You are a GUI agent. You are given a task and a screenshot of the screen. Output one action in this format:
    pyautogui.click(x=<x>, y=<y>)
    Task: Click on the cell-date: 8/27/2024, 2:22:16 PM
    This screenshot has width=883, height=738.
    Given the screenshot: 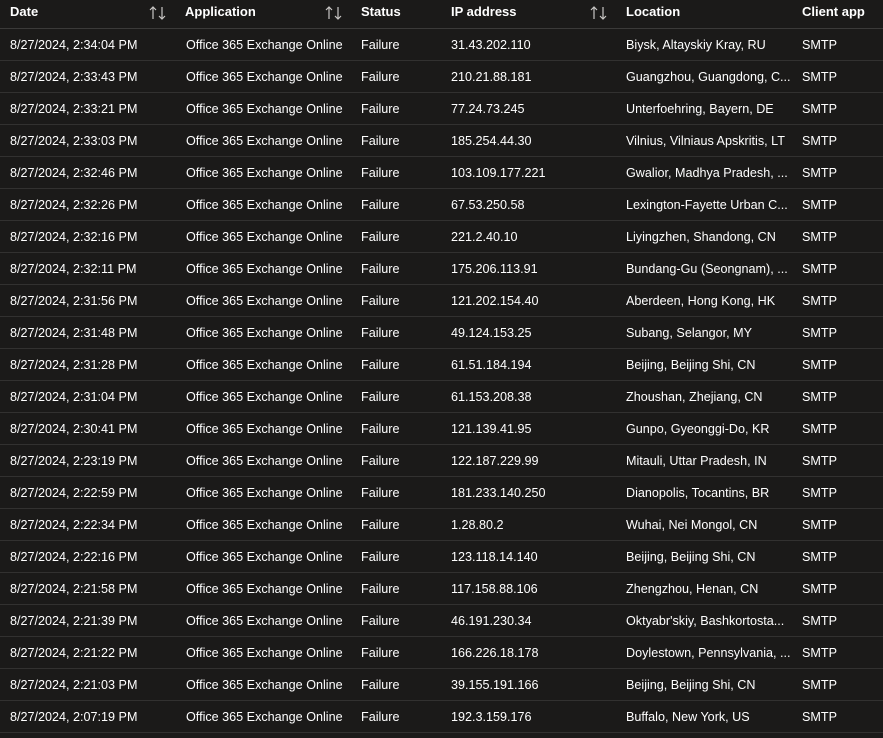 What is the action you would take?
    pyautogui.click(x=74, y=557)
    